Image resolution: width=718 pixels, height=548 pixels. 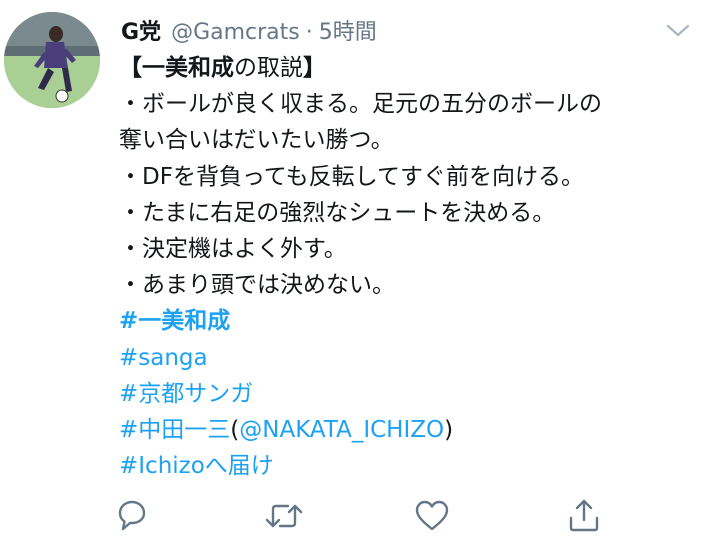 What do you see at coordinates (141, 30) in the screenshot?
I see `display-name: G党` at bounding box center [141, 30].